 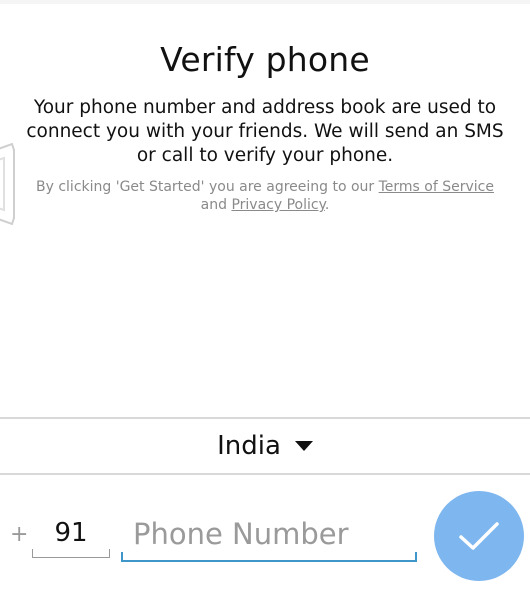 What do you see at coordinates (265, 474) in the screenshot?
I see `divider-bottom` at bounding box center [265, 474].